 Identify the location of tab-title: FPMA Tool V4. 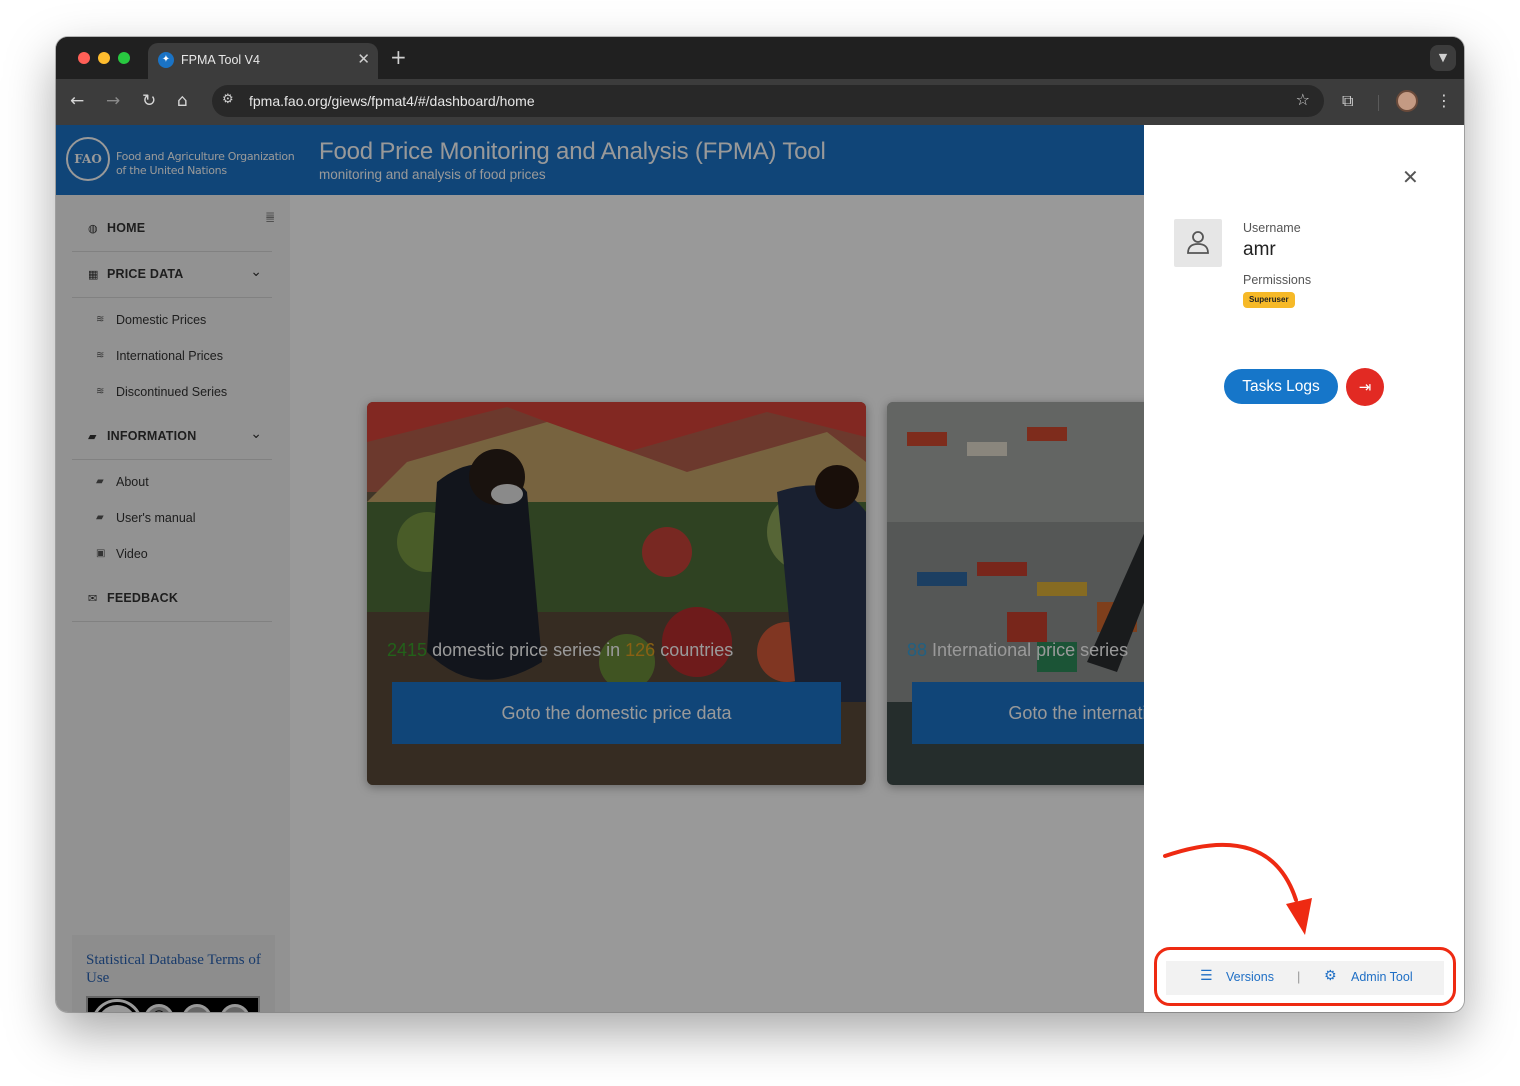
(220, 60).